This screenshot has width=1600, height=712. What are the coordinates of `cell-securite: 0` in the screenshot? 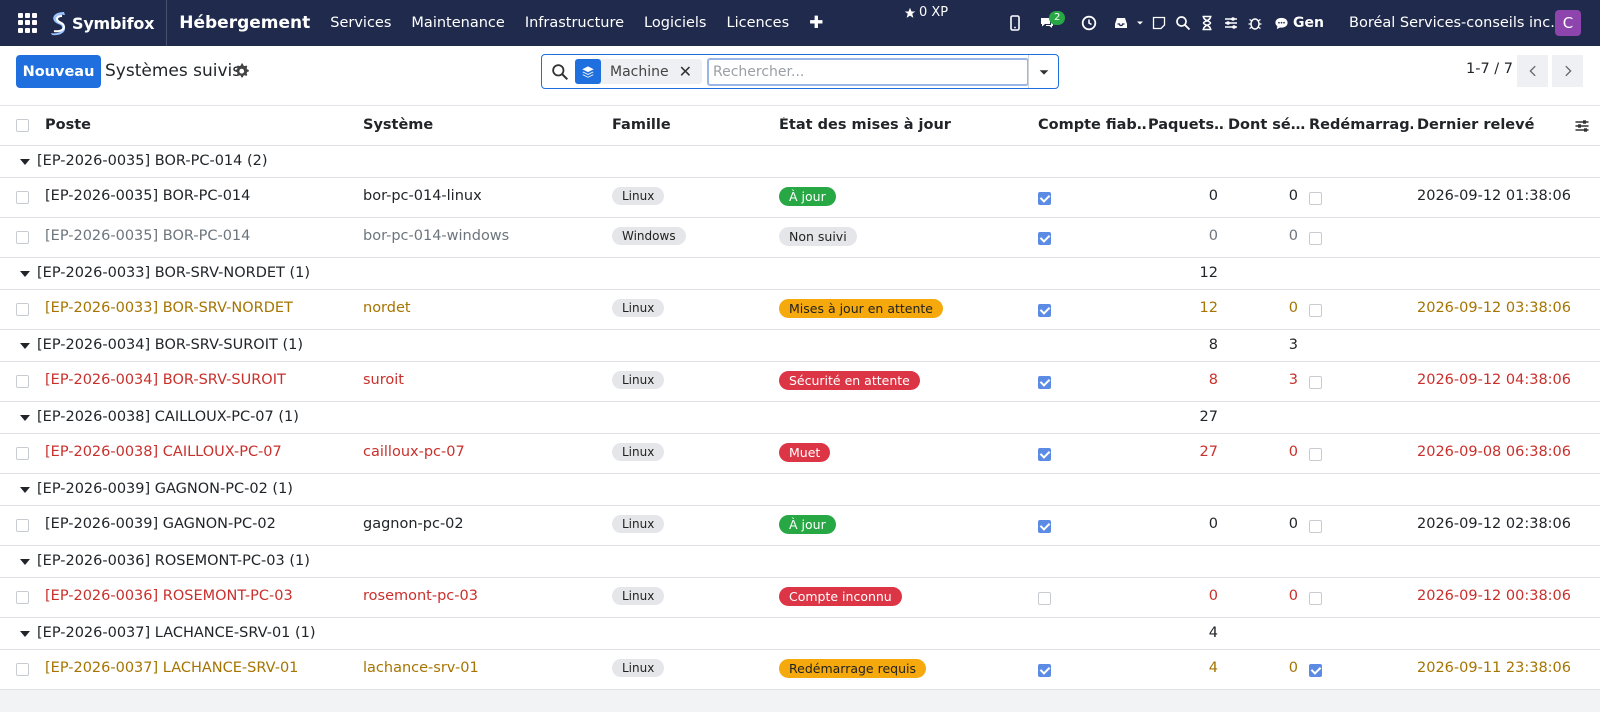 It's located at (1293, 452).